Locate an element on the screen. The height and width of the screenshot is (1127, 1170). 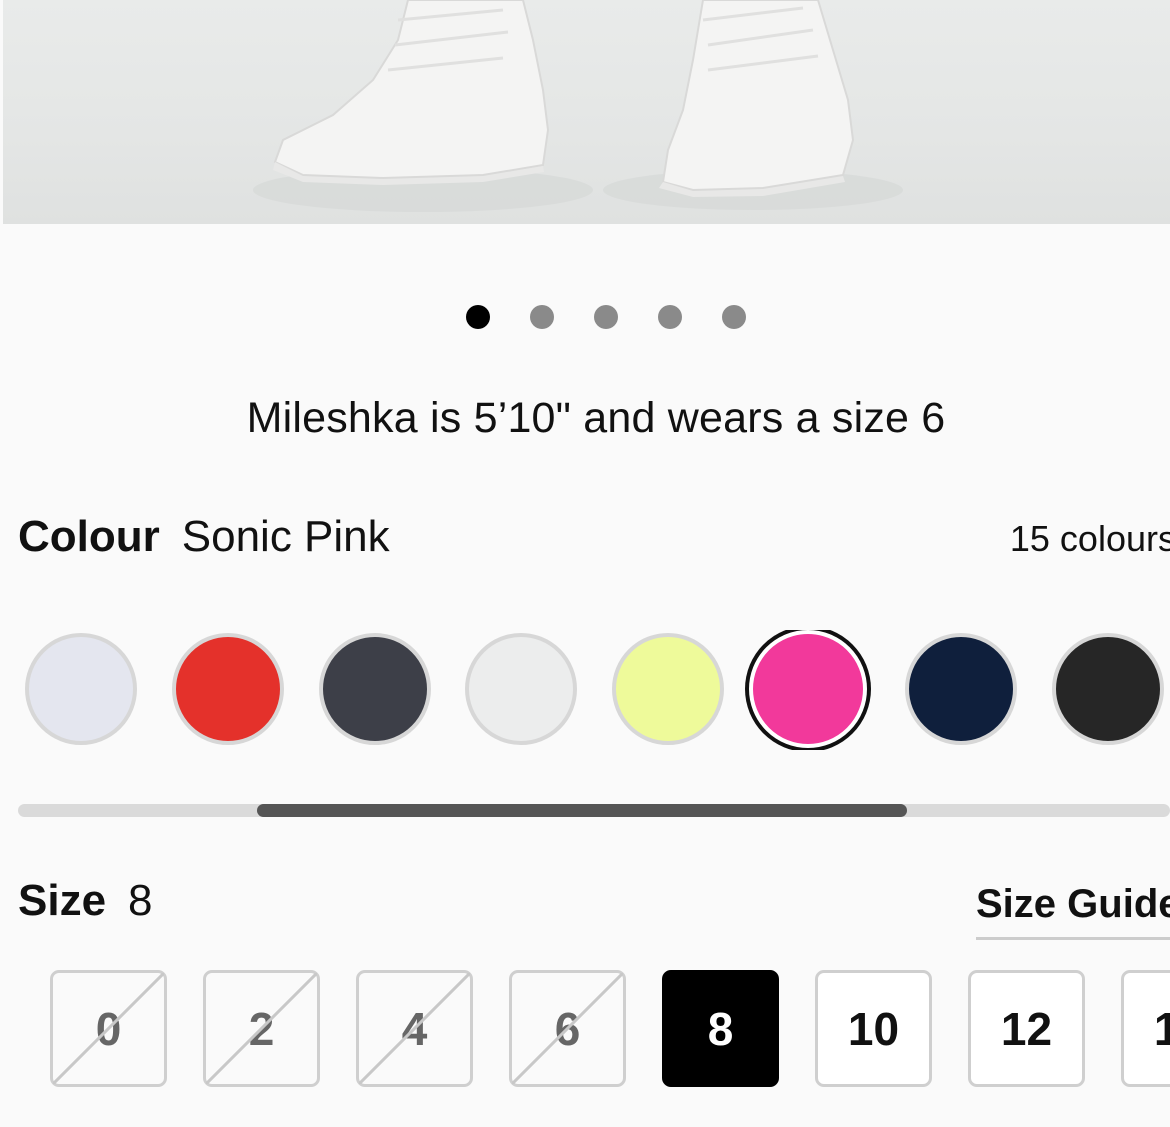
size-option-8: 8 is located at coordinates (720, 1028).